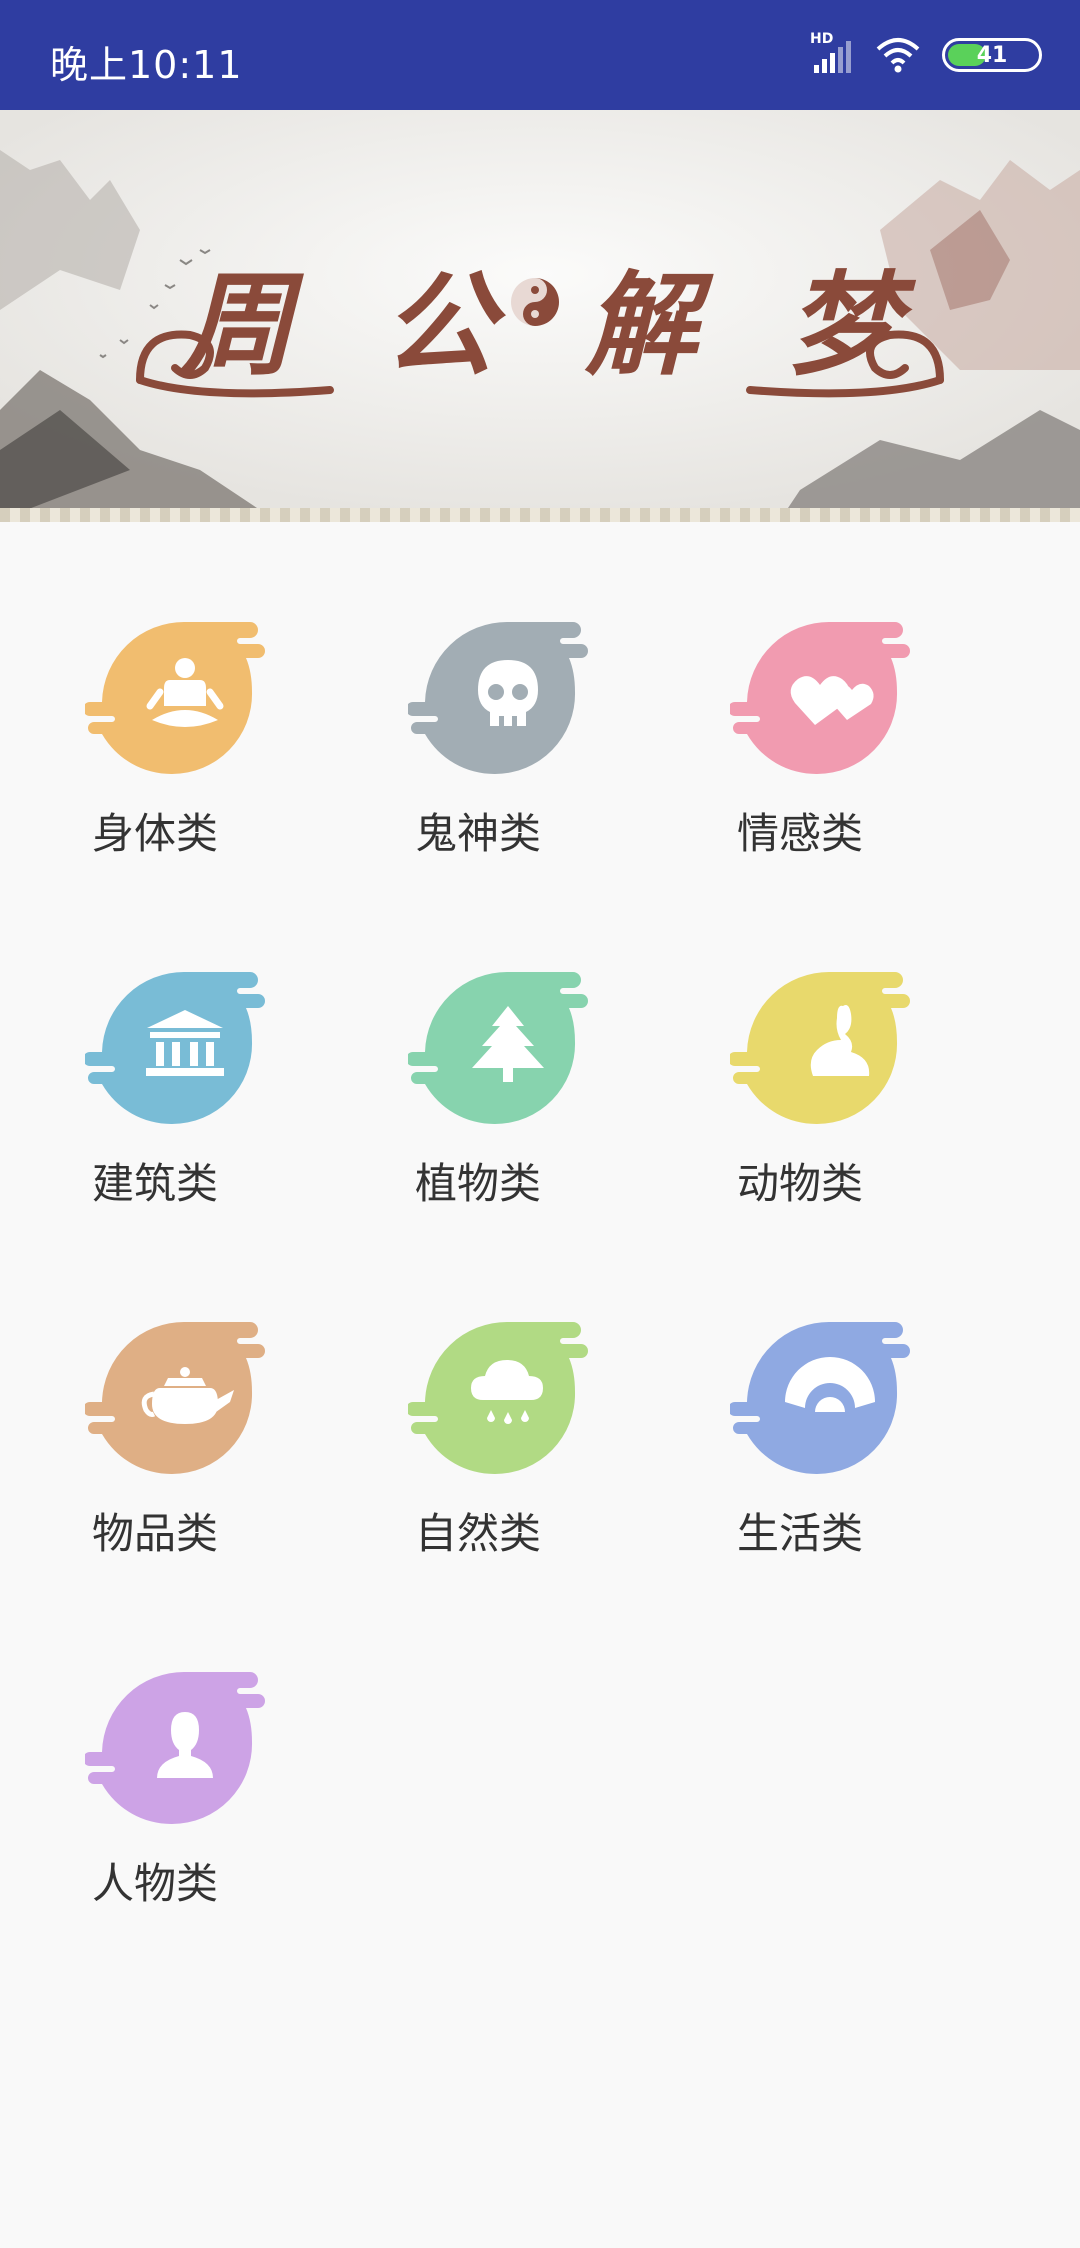  Describe the element at coordinates (498, 1398) in the screenshot. I see `rain-cloud-icon` at that location.